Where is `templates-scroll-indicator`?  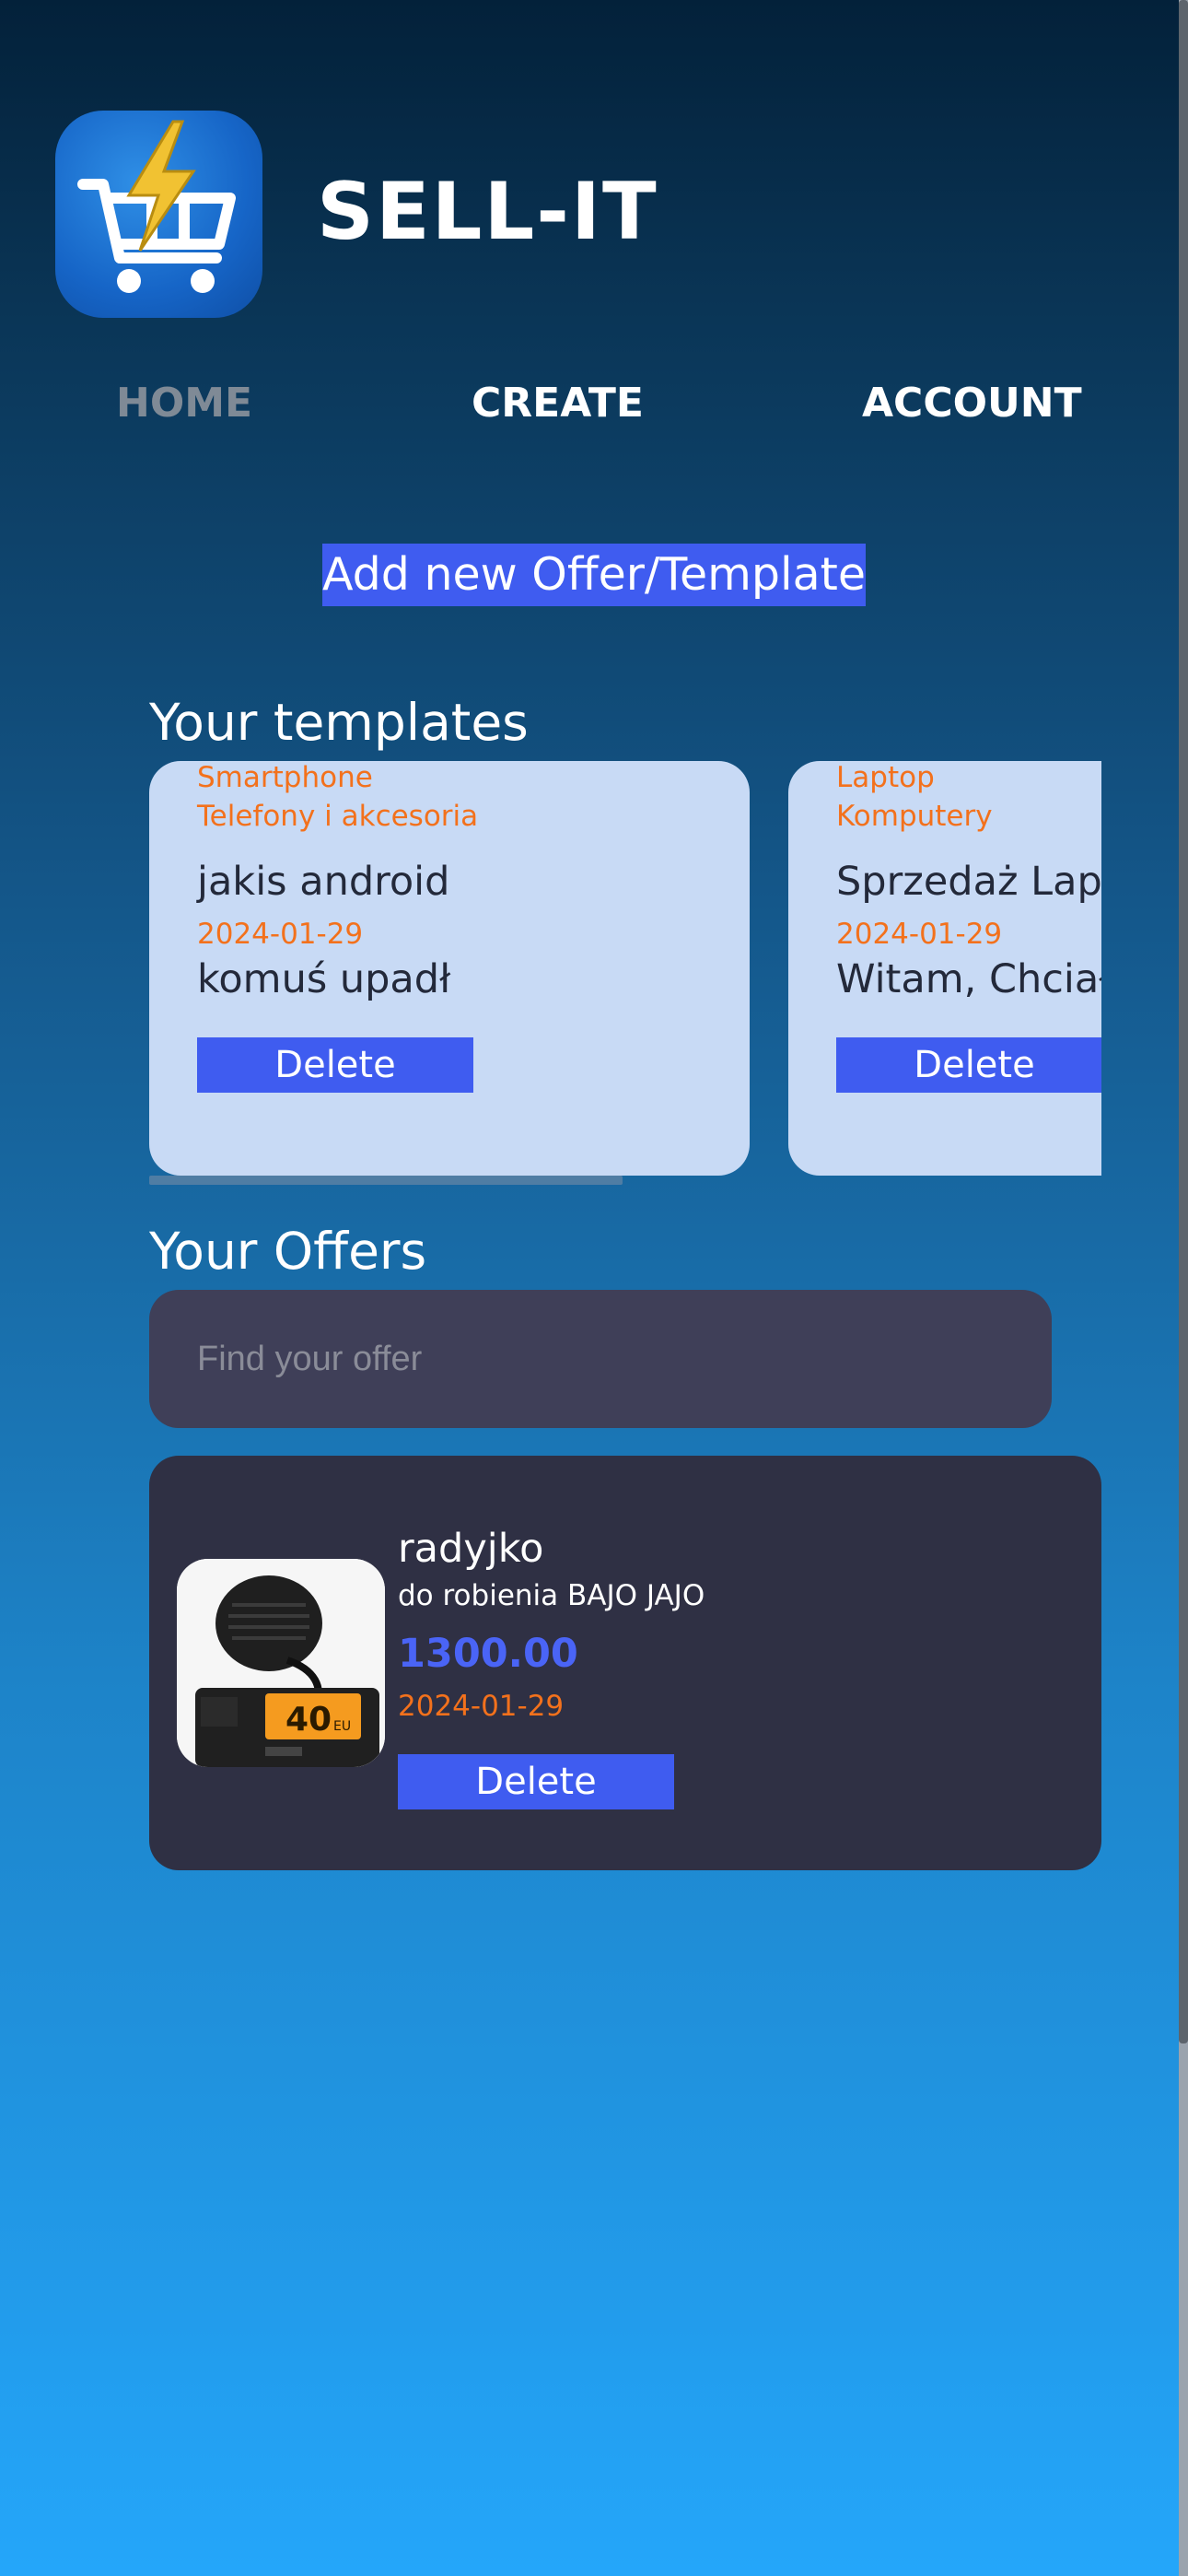
templates-scroll-indicator is located at coordinates (386, 1180).